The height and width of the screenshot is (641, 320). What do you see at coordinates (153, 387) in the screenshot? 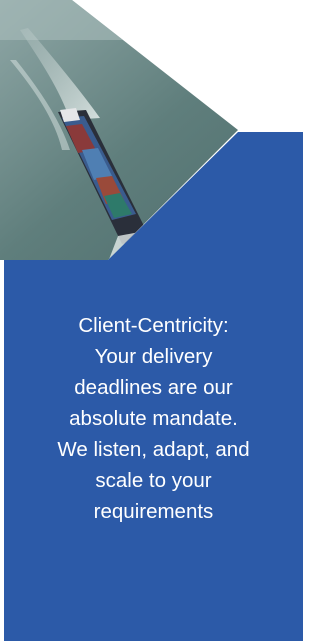
I see `caption-line: deadlines are our` at bounding box center [153, 387].